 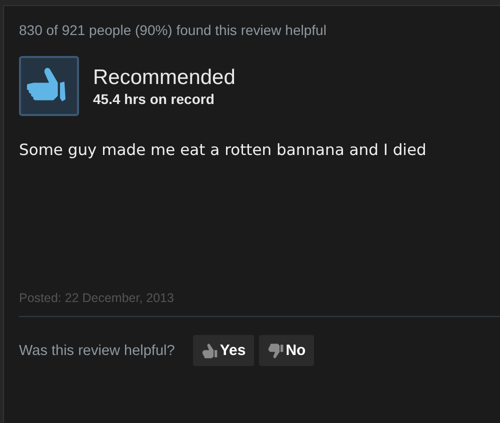 What do you see at coordinates (97, 350) in the screenshot?
I see `helpful-question: Was this review helpful?` at bounding box center [97, 350].